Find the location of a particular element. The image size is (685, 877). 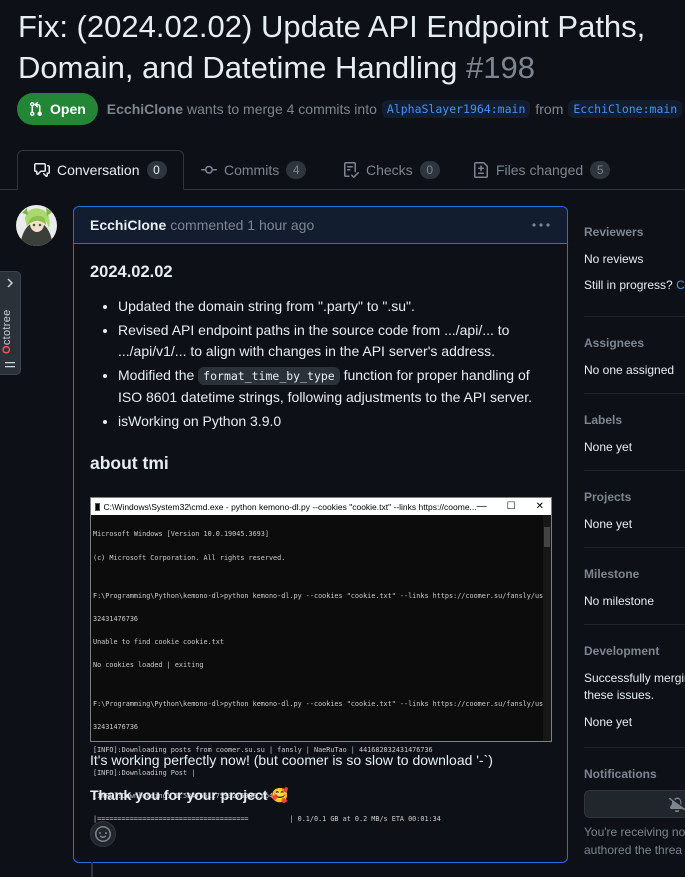

sidebar-assignees: Assignees No one assigned is located at coordinates (634, 356).